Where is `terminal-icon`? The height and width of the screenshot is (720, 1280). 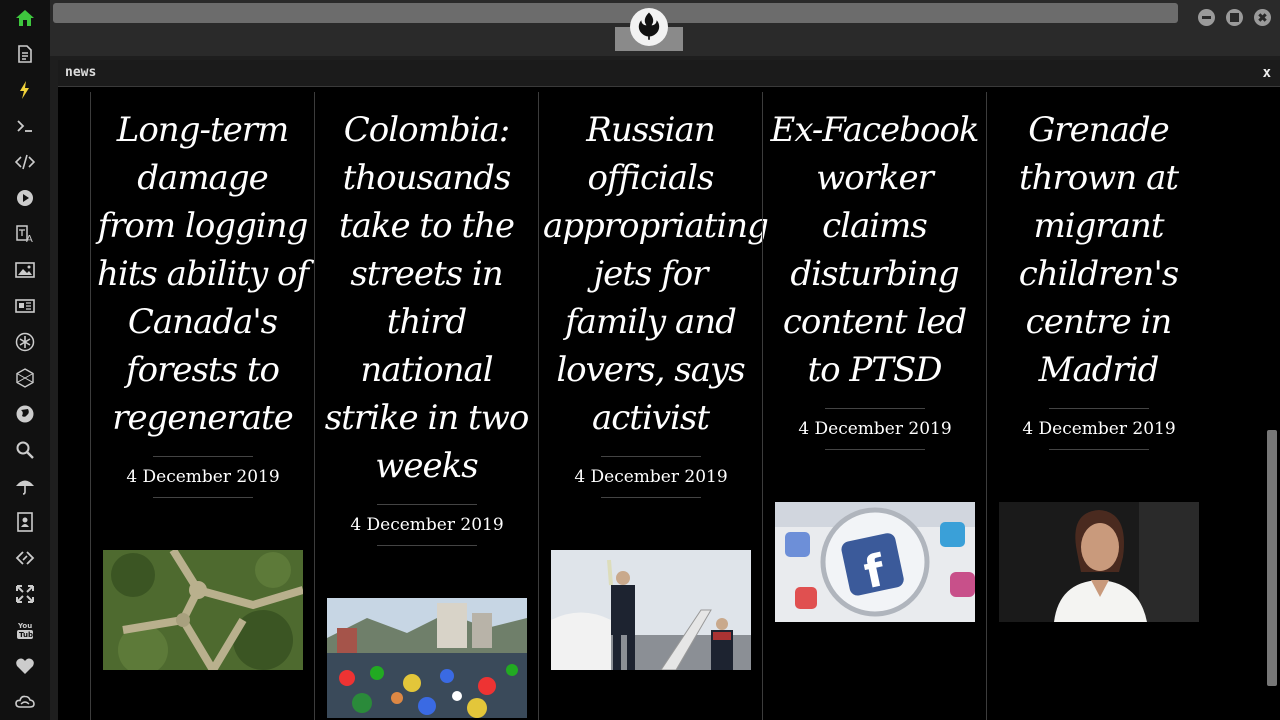 terminal-icon is located at coordinates (25, 126).